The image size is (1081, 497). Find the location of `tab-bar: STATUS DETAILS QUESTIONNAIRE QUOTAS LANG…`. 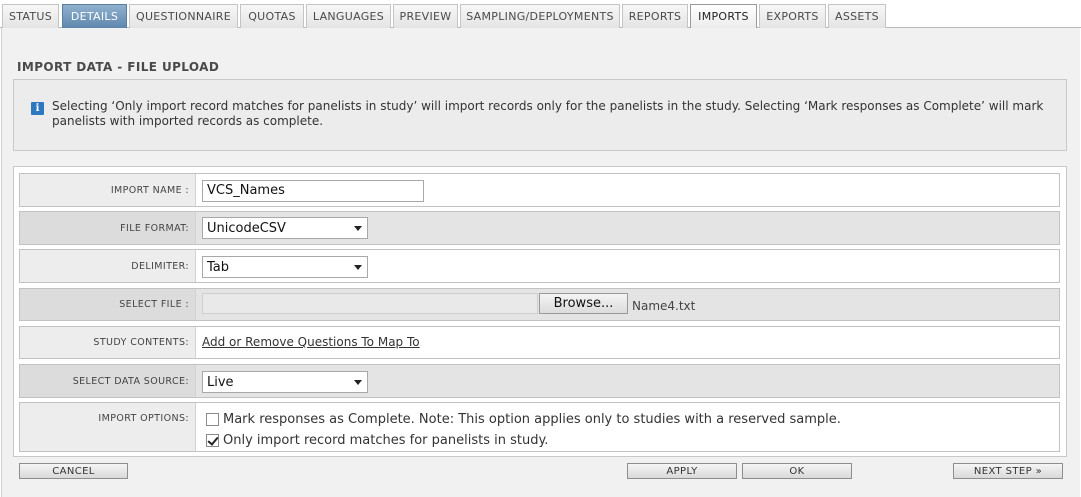

tab-bar: STATUS DETAILS QUESTIONNAIRE QUOTAS LANG… is located at coordinates (540, 14).